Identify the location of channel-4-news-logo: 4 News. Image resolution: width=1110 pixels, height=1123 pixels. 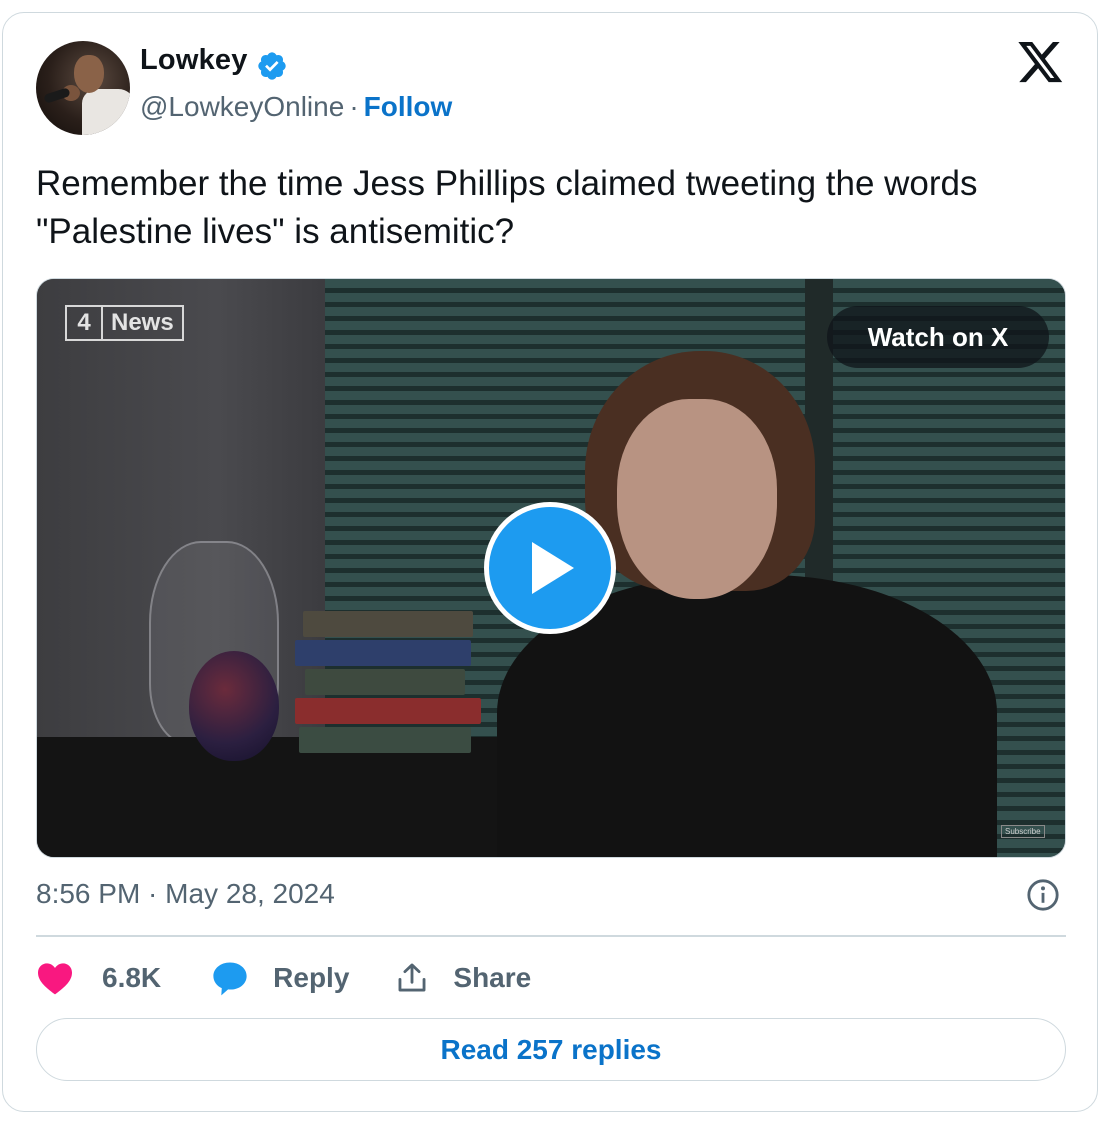
(124, 323).